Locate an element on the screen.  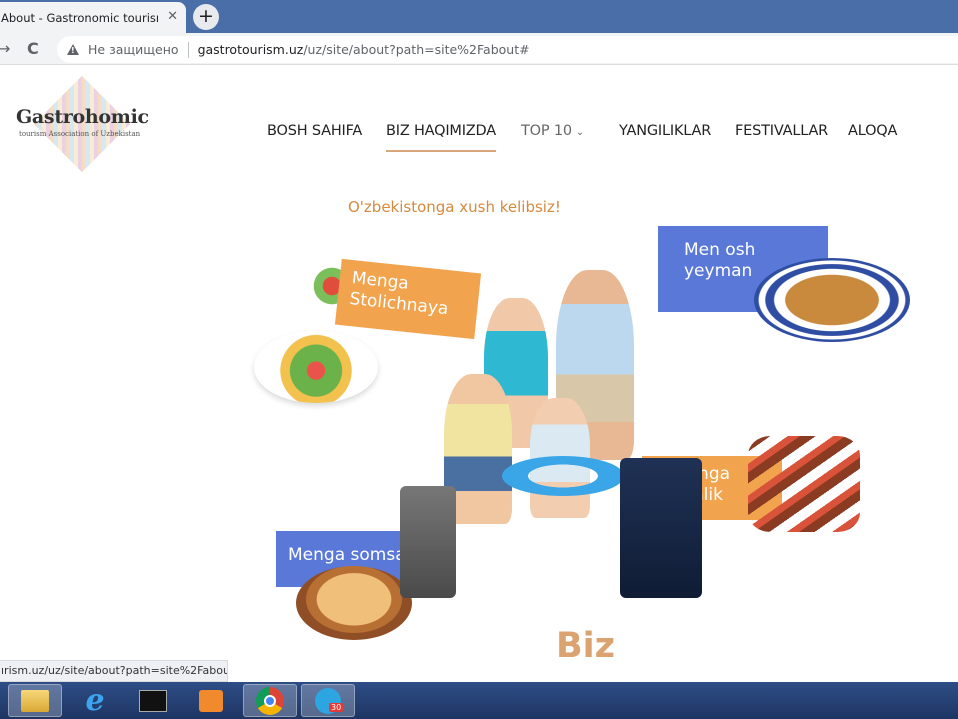
plov-plate-image is located at coordinates (832, 300).